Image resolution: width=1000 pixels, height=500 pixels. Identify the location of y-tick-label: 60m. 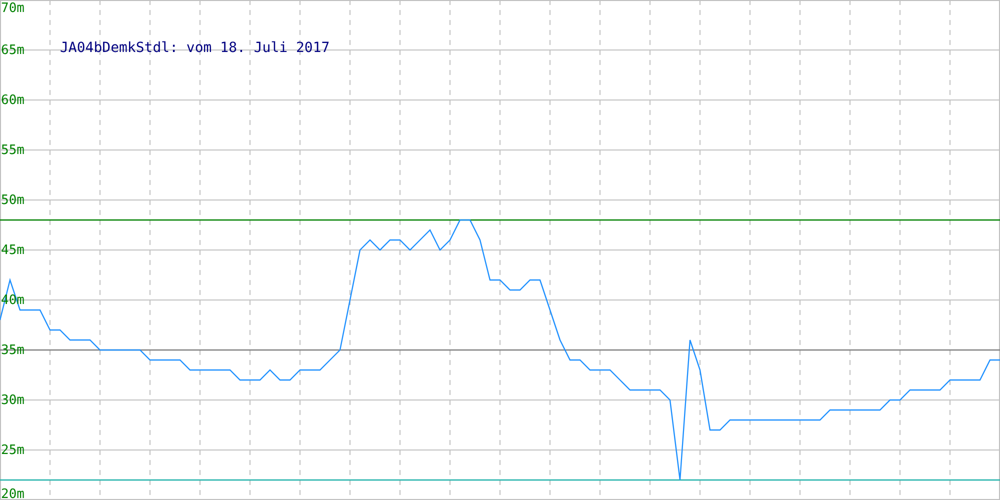
(12, 100).